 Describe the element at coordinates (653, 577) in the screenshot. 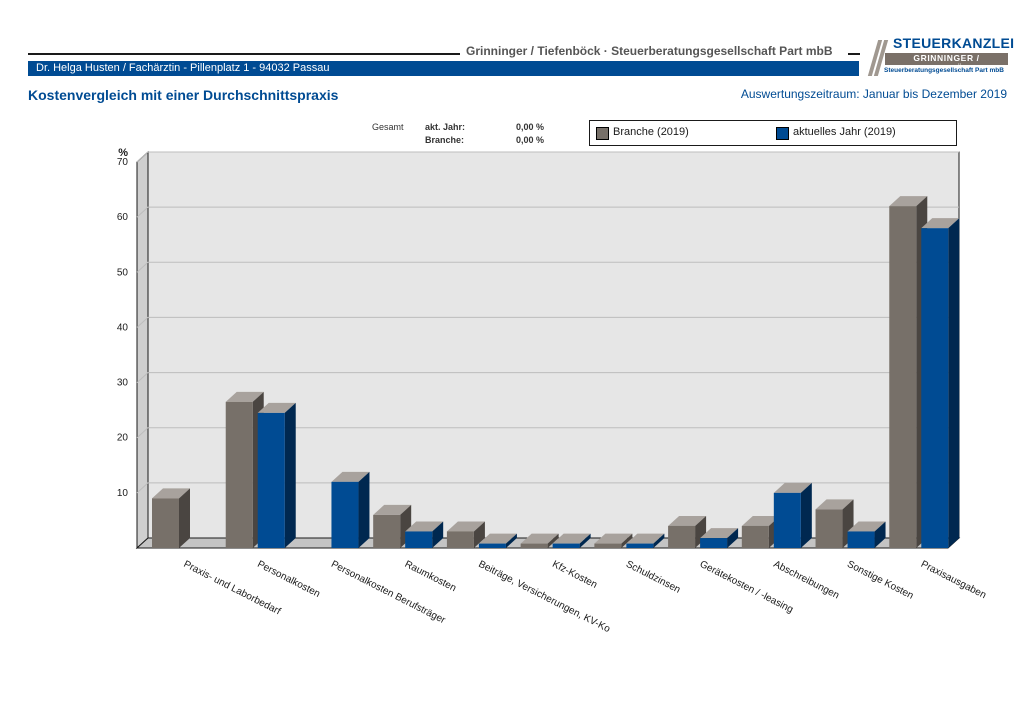

I see `x-tick-label: Schuldzinsen` at that location.